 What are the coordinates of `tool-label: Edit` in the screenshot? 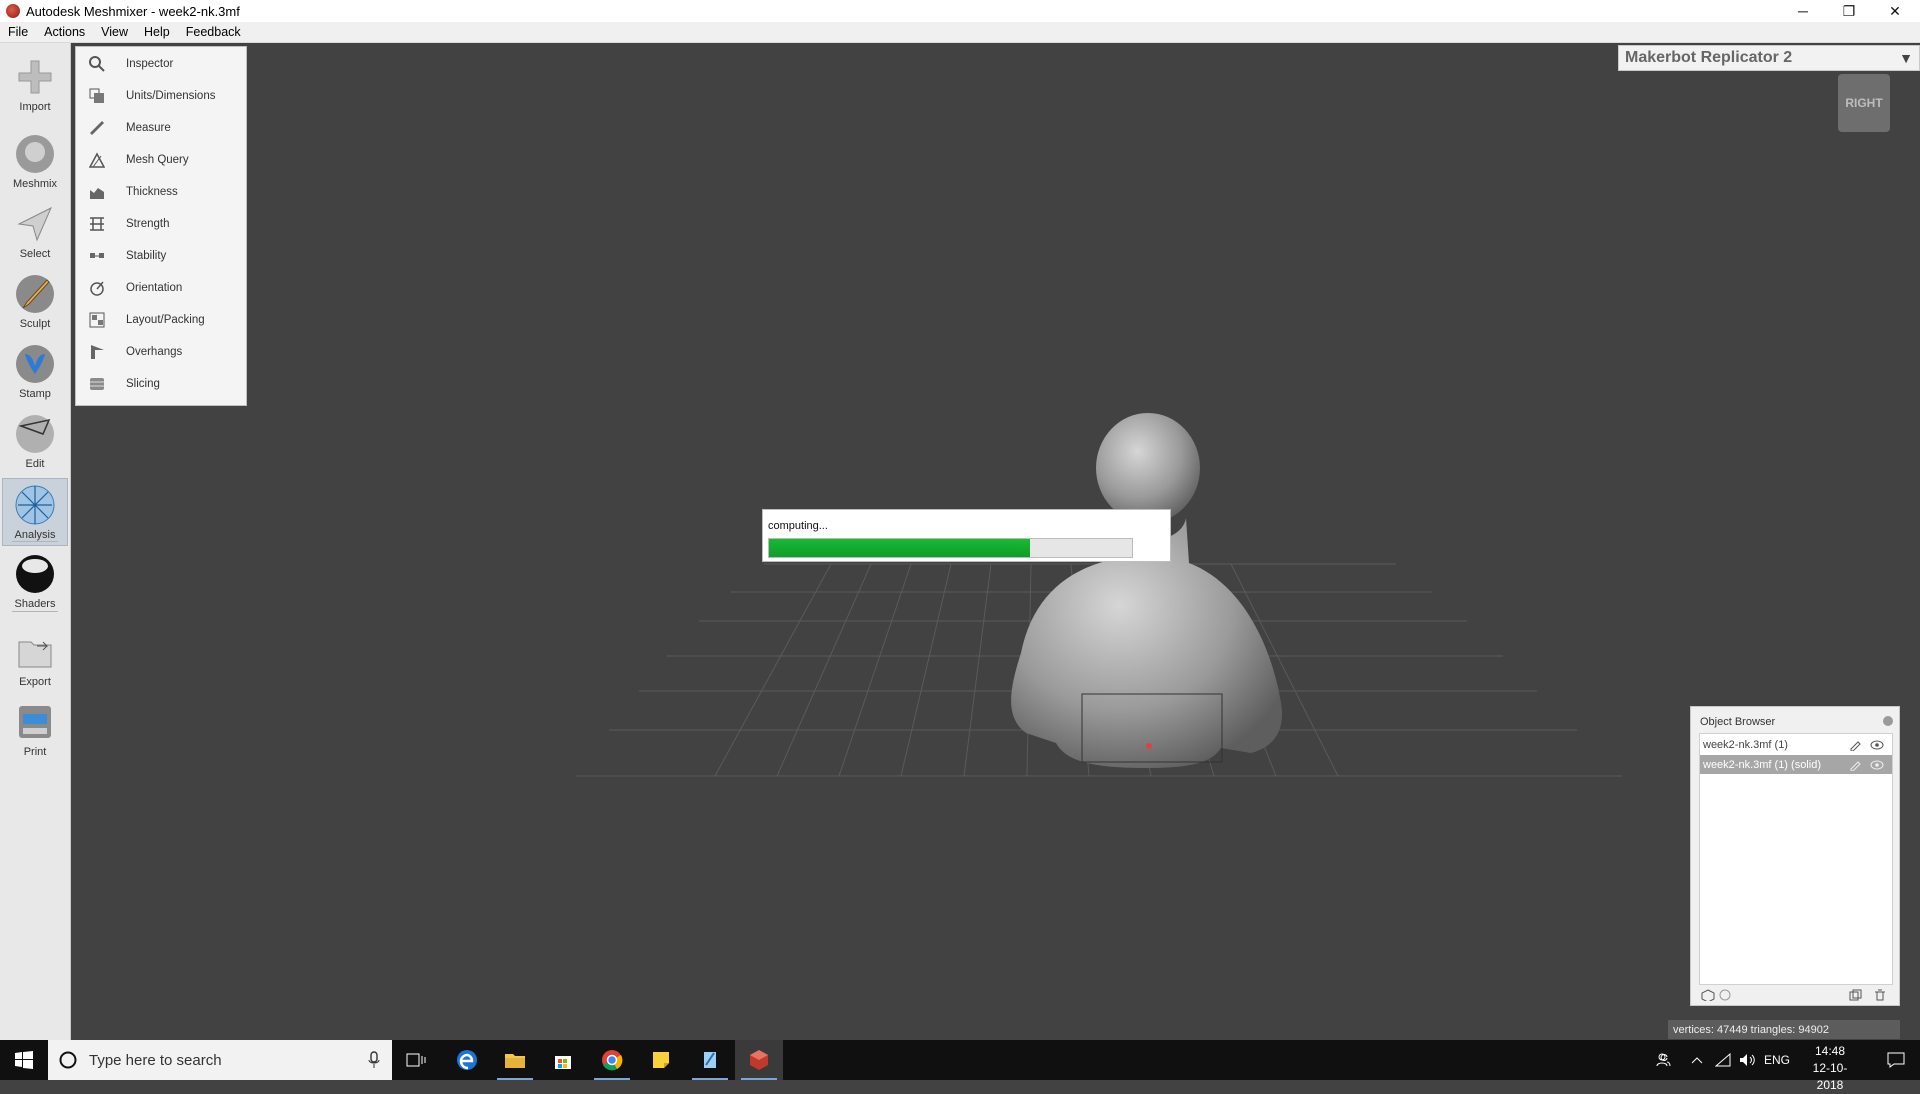 It's located at (35, 464).